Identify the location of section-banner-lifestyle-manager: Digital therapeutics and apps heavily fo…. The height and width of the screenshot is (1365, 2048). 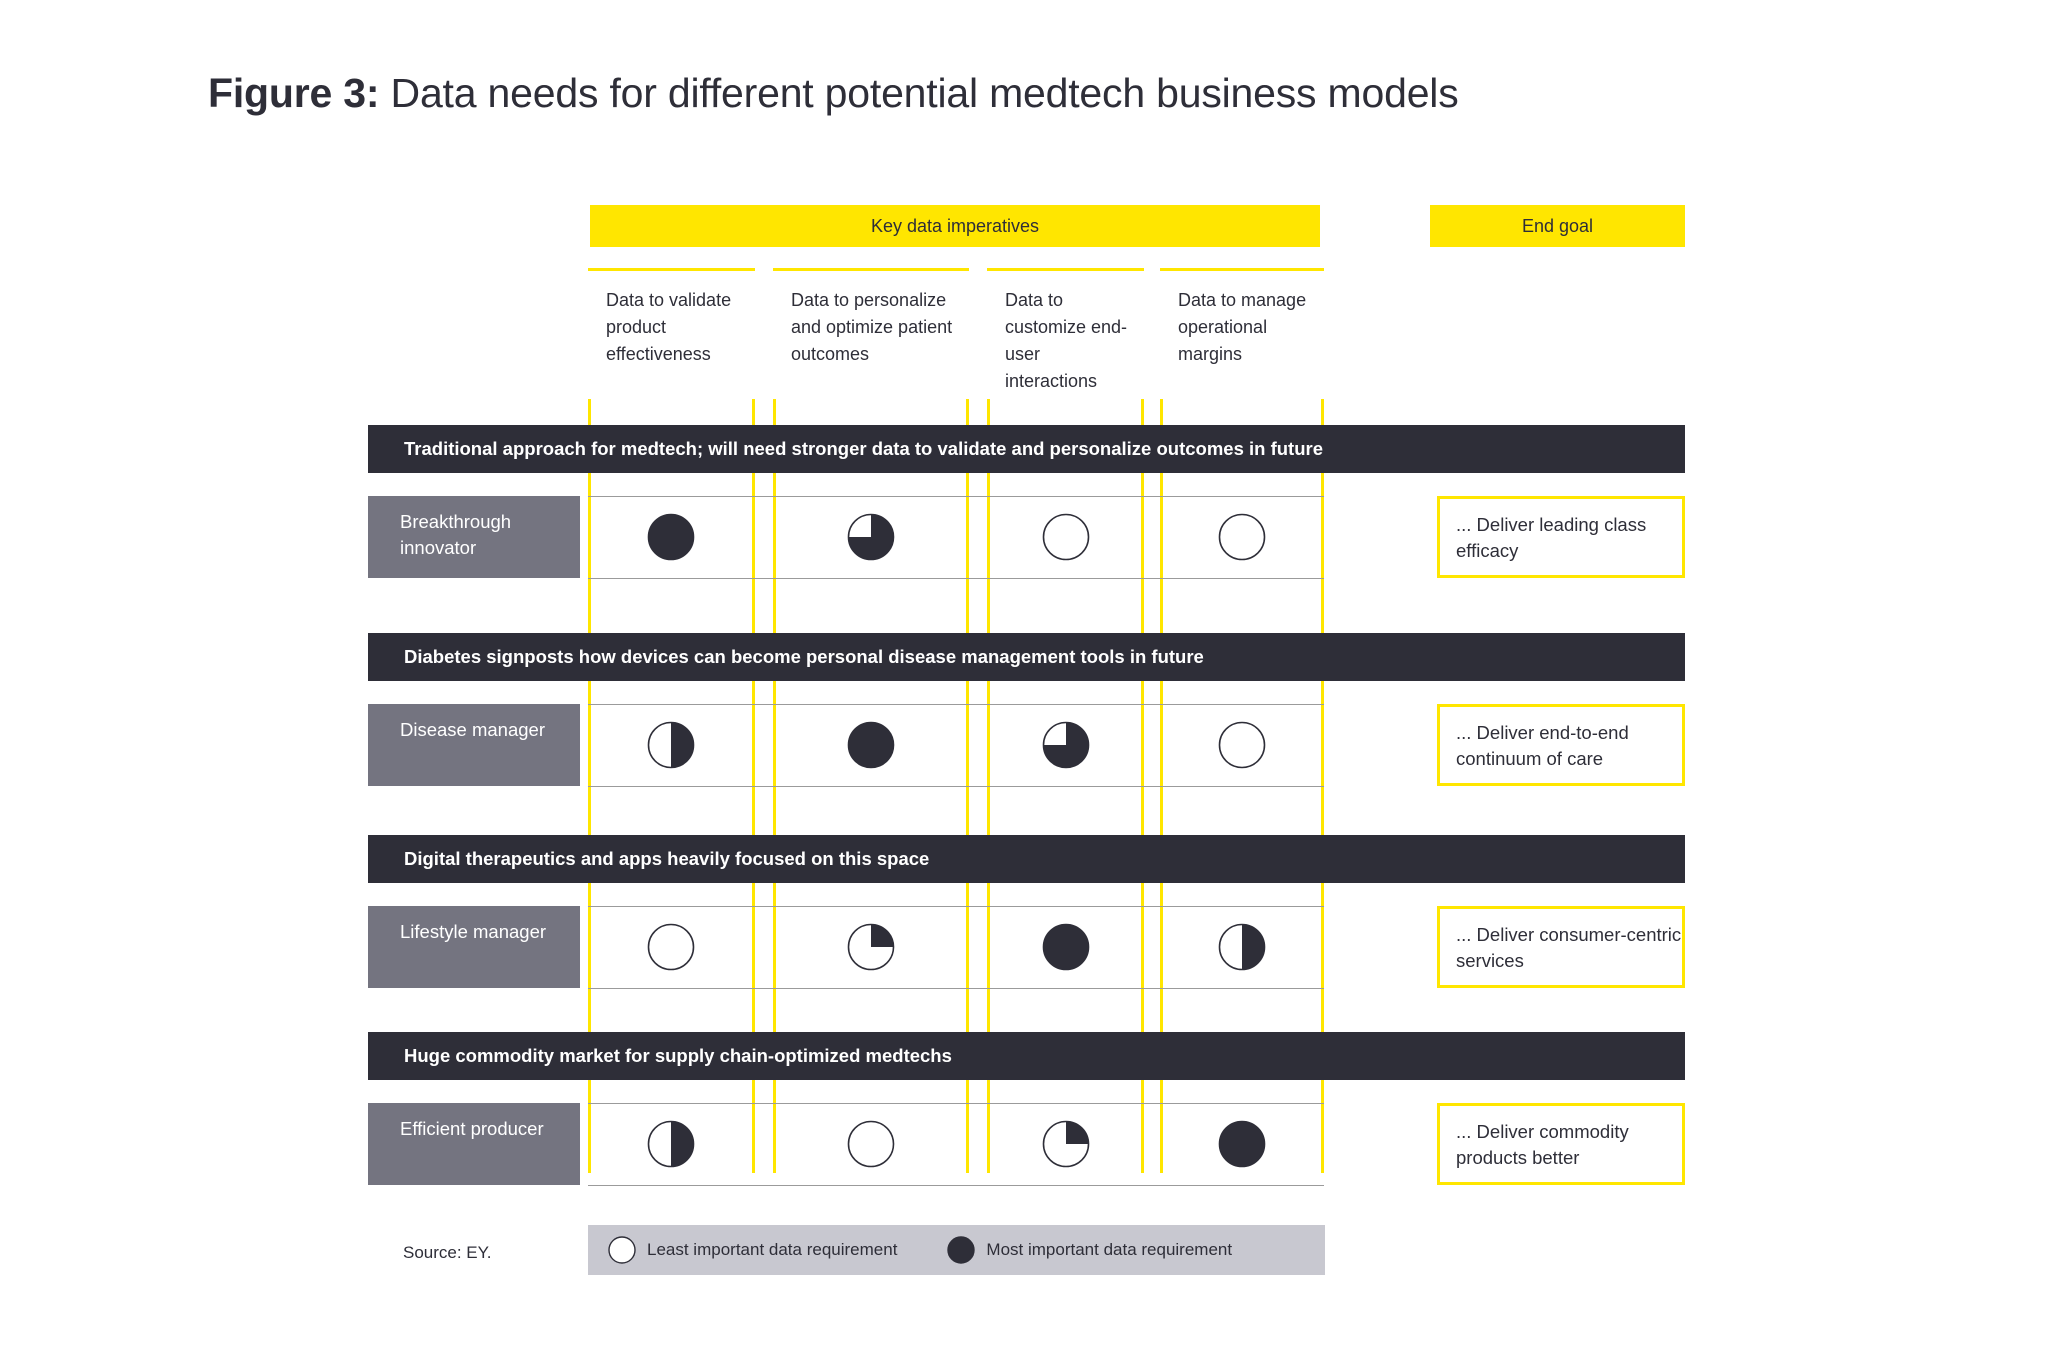
(1026, 859).